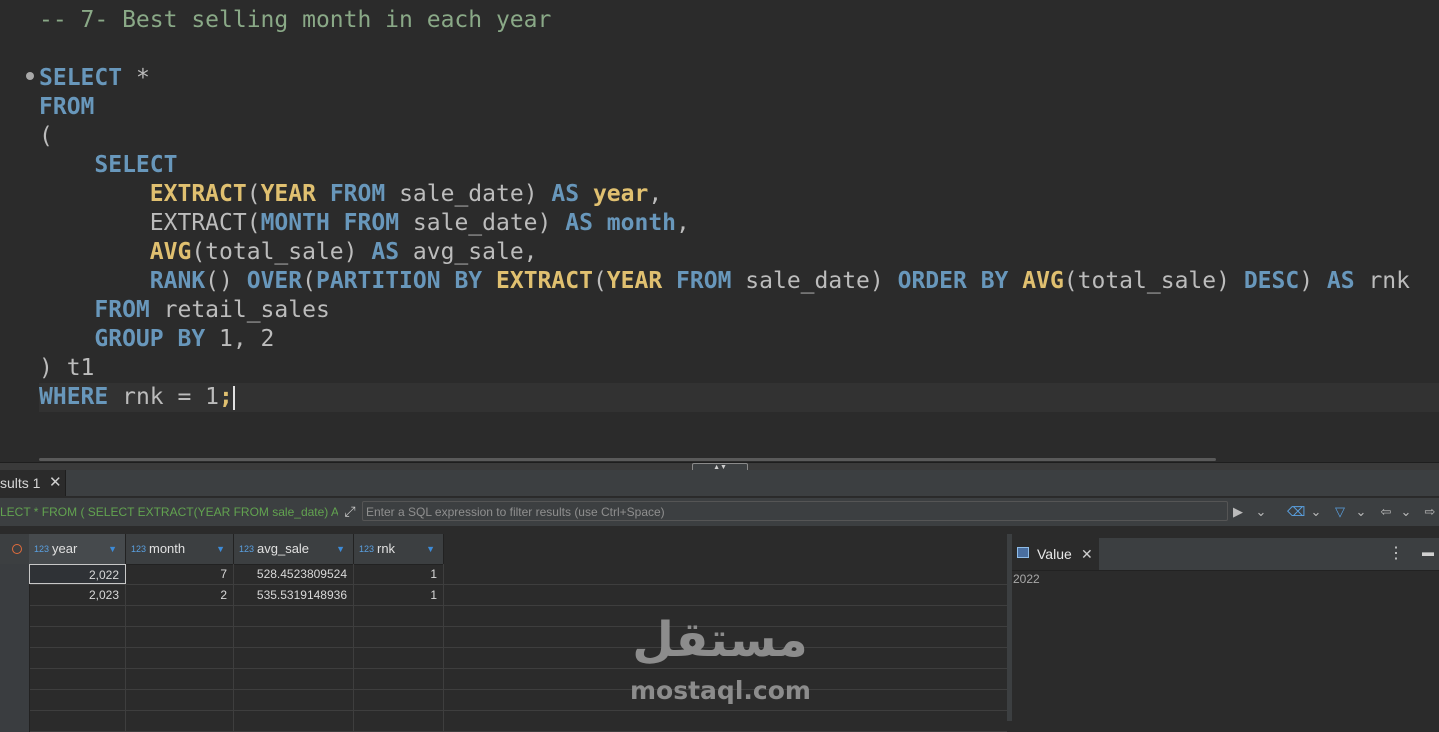 Image resolution: width=1439 pixels, height=732 pixels. Describe the element at coordinates (295, 20) in the screenshot. I see `code-line: -- 7- Best selling month in each year` at that location.